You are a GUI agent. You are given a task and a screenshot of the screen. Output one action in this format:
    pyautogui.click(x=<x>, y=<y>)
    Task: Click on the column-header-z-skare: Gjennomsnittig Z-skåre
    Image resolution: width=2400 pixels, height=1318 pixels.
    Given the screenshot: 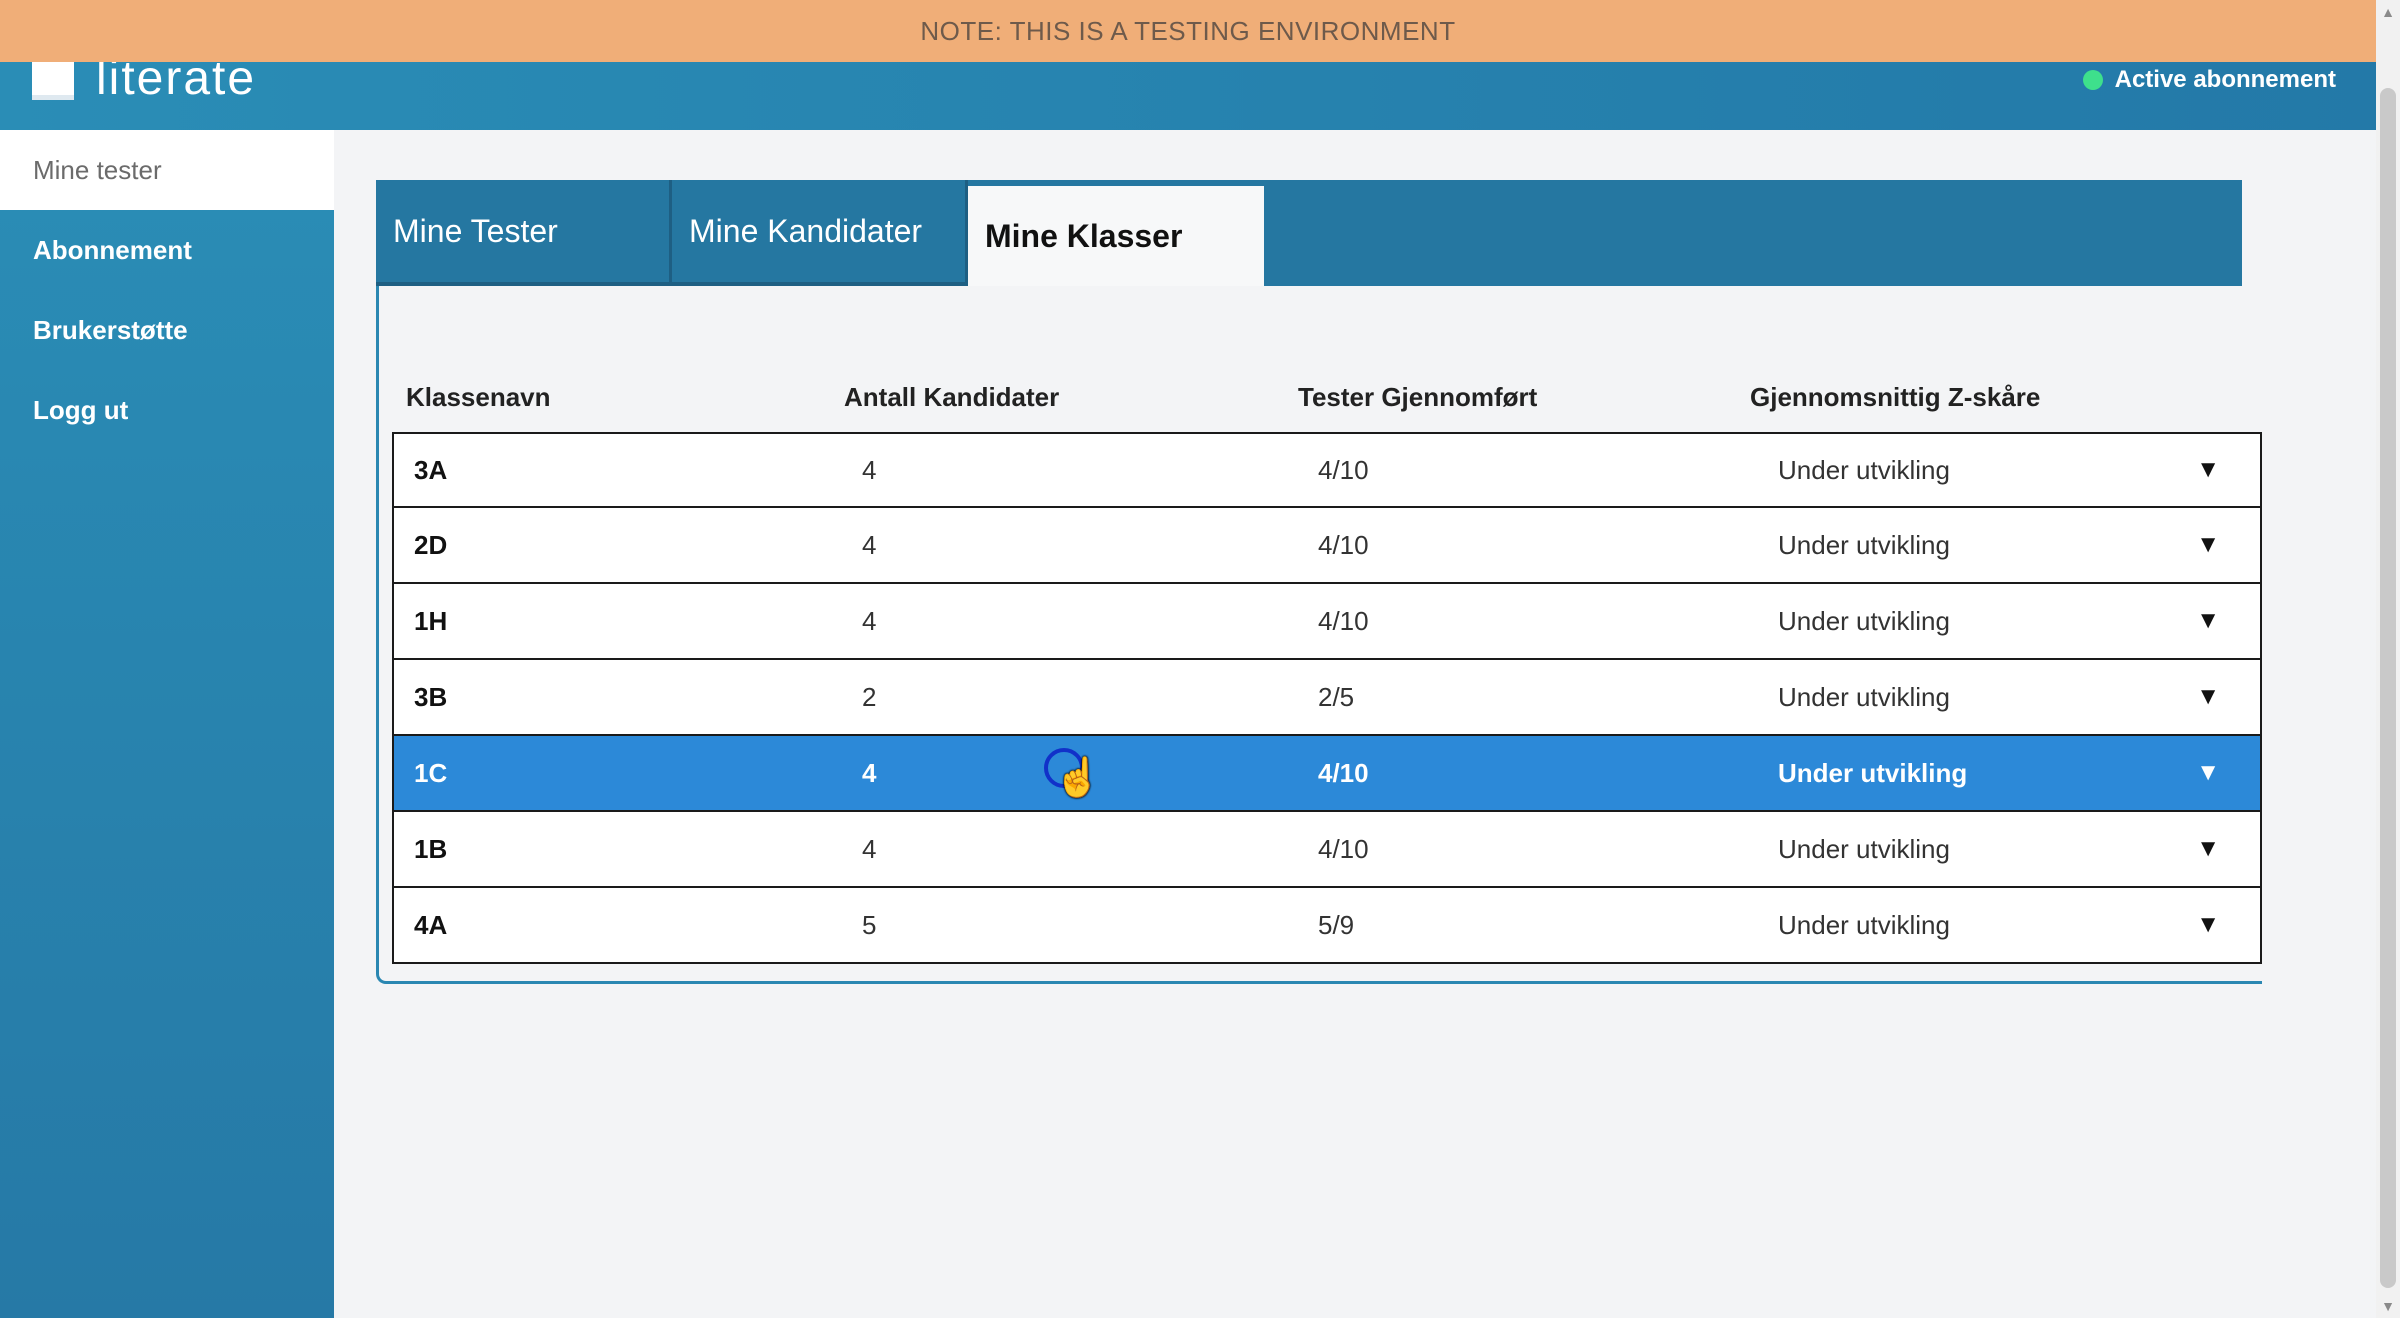 What is the action you would take?
    pyautogui.click(x=1895, y=397)
    